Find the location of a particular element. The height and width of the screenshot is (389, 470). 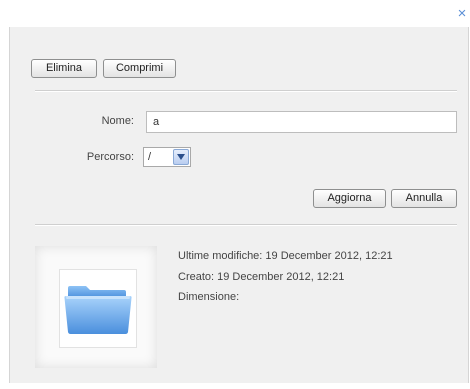

separator-bottom is located at coordinates (246, 225).